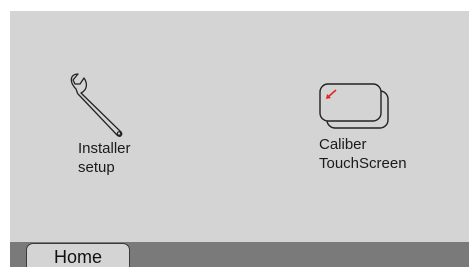  What do you see at coordinates (78, 255) in the screenshot?
I see `home-tab: Home` at bounding box center [78, 255].